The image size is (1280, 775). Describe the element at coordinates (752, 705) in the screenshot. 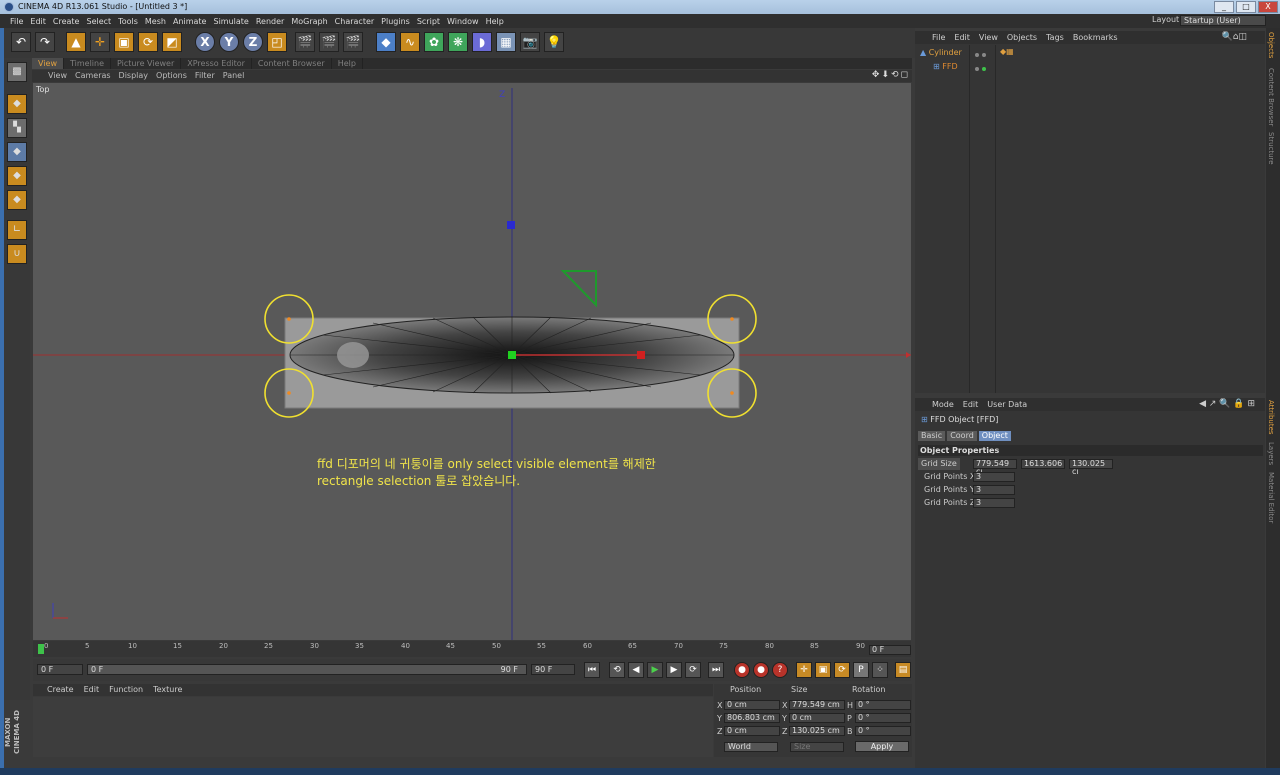

I see `position-x-field: 0 cm` at that location.